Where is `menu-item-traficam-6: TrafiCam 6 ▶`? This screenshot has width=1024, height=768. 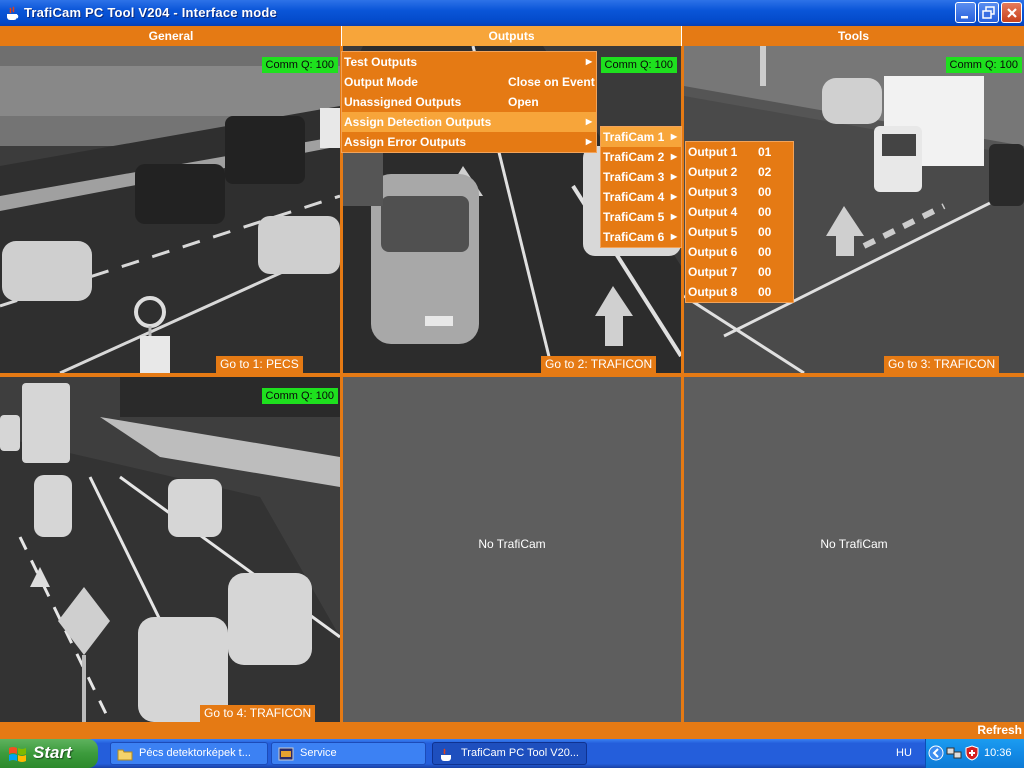
menu-item-traficam-6: TrafiCam 6 ▶ is located at coordinates (641, 237).